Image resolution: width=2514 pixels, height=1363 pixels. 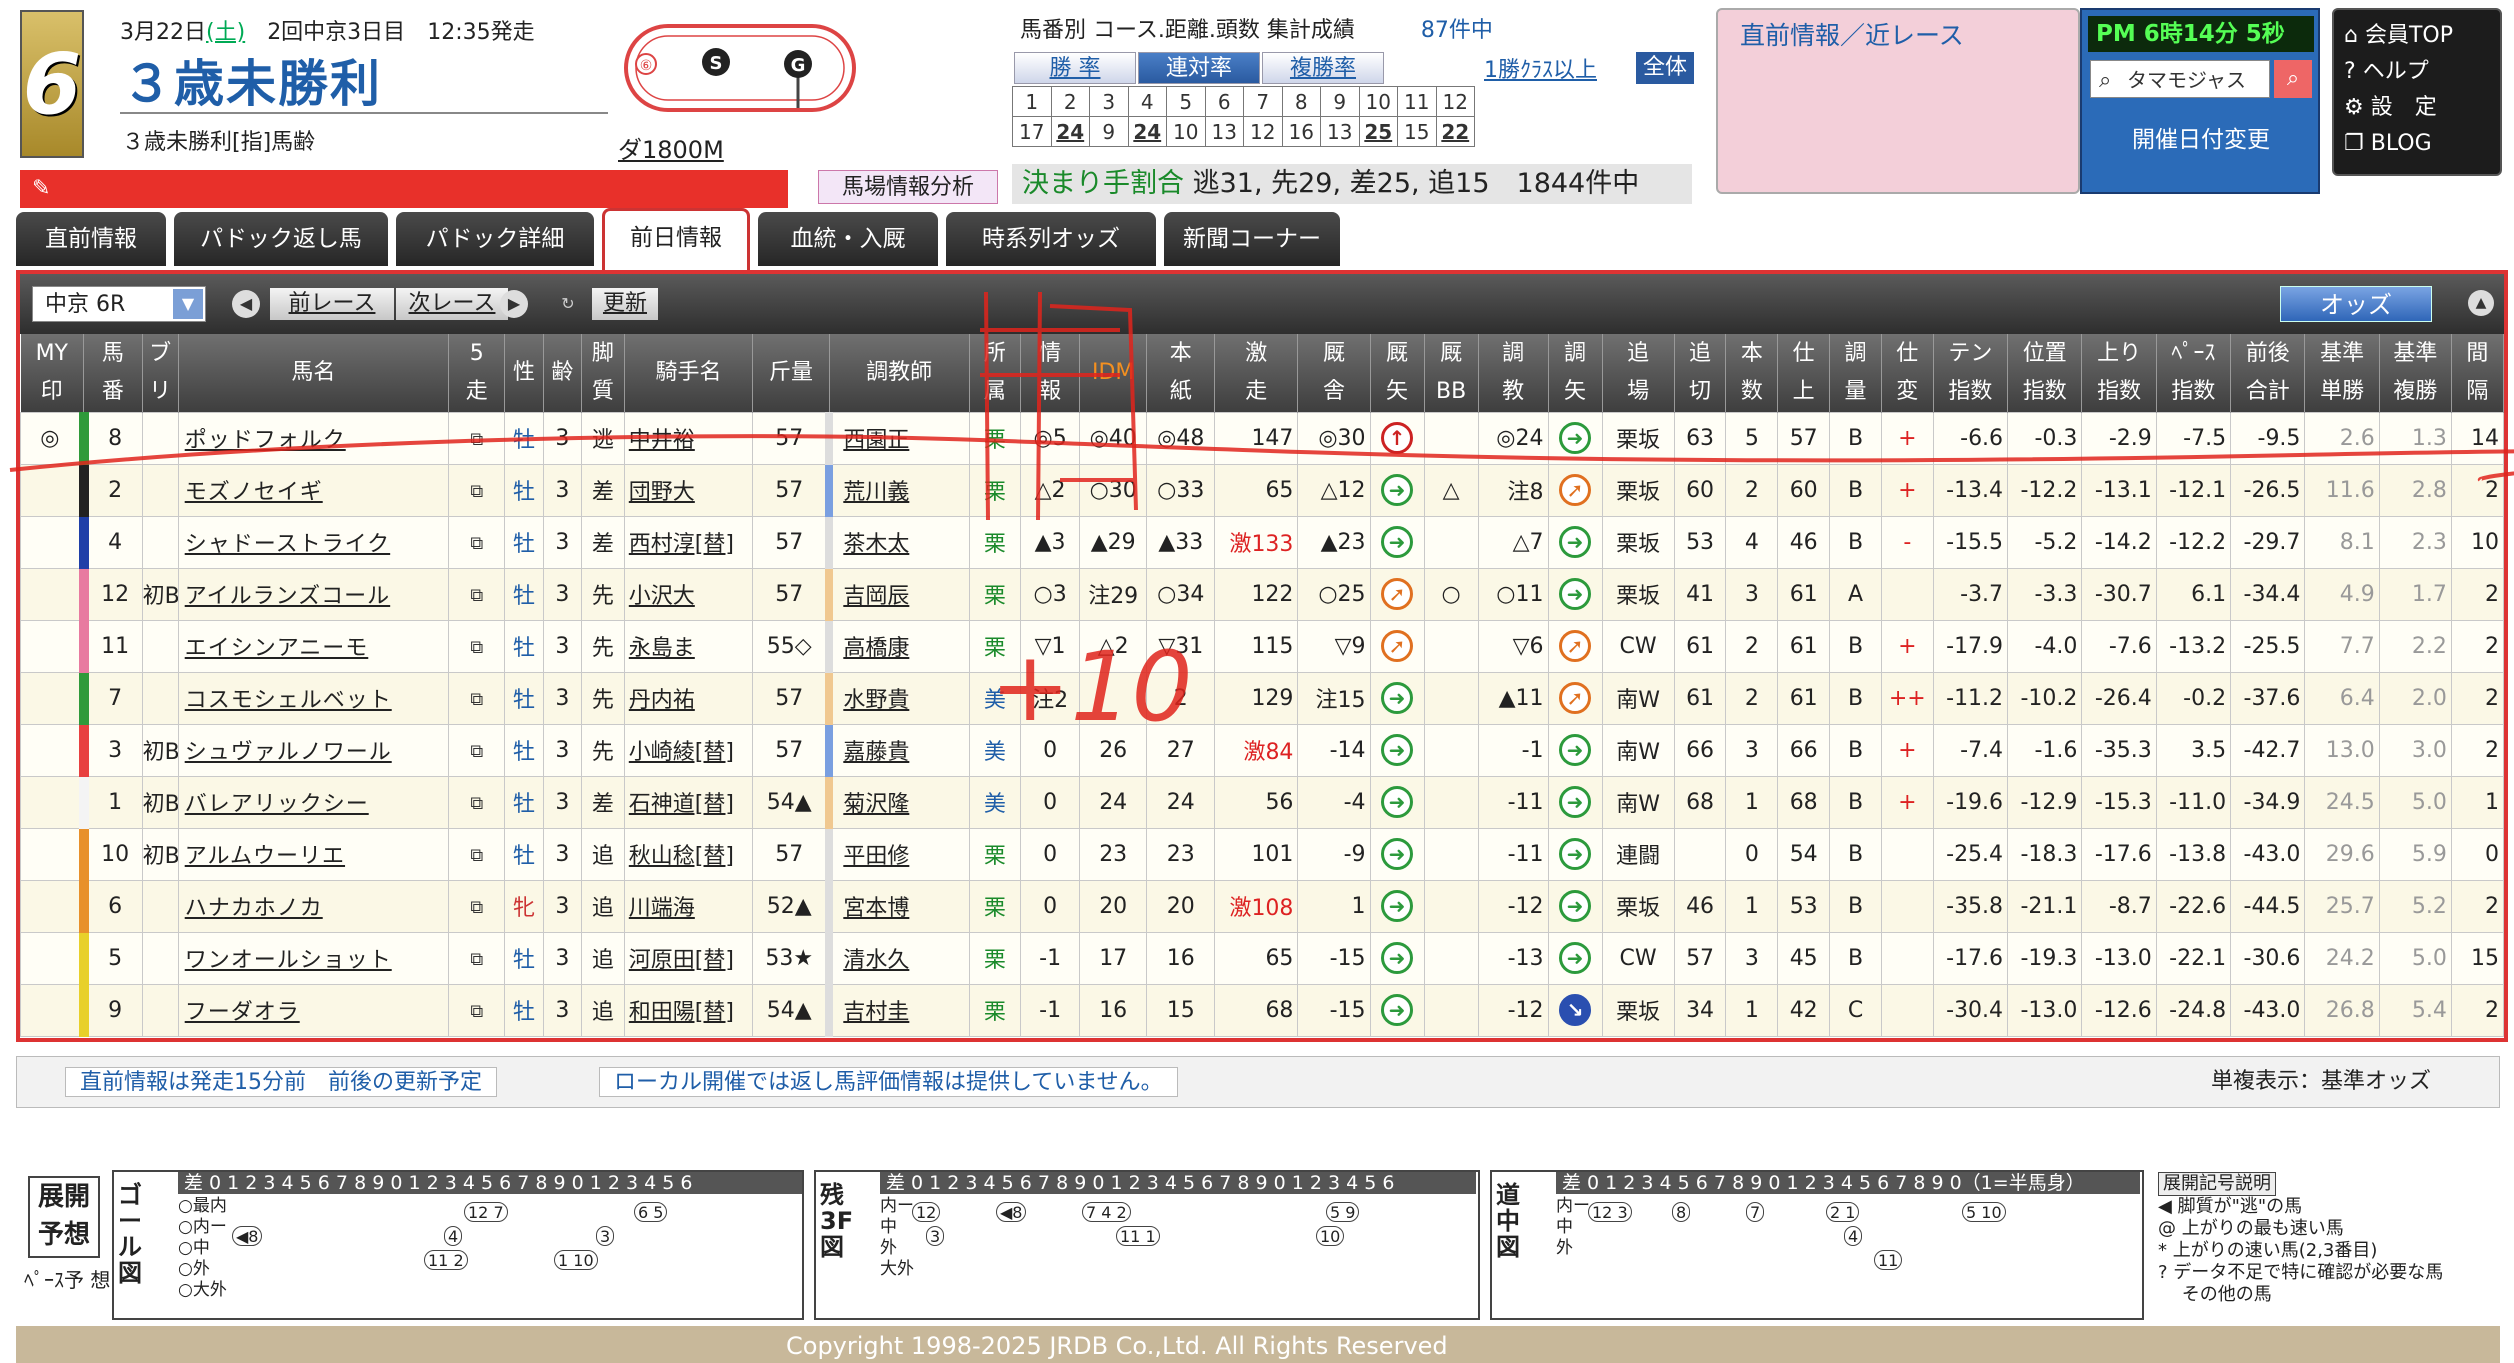 What do you see at coordinates (897, 802) in the screenshot?
I see `trainer-link: 菊沢隆` at bounding box center [897, 802].